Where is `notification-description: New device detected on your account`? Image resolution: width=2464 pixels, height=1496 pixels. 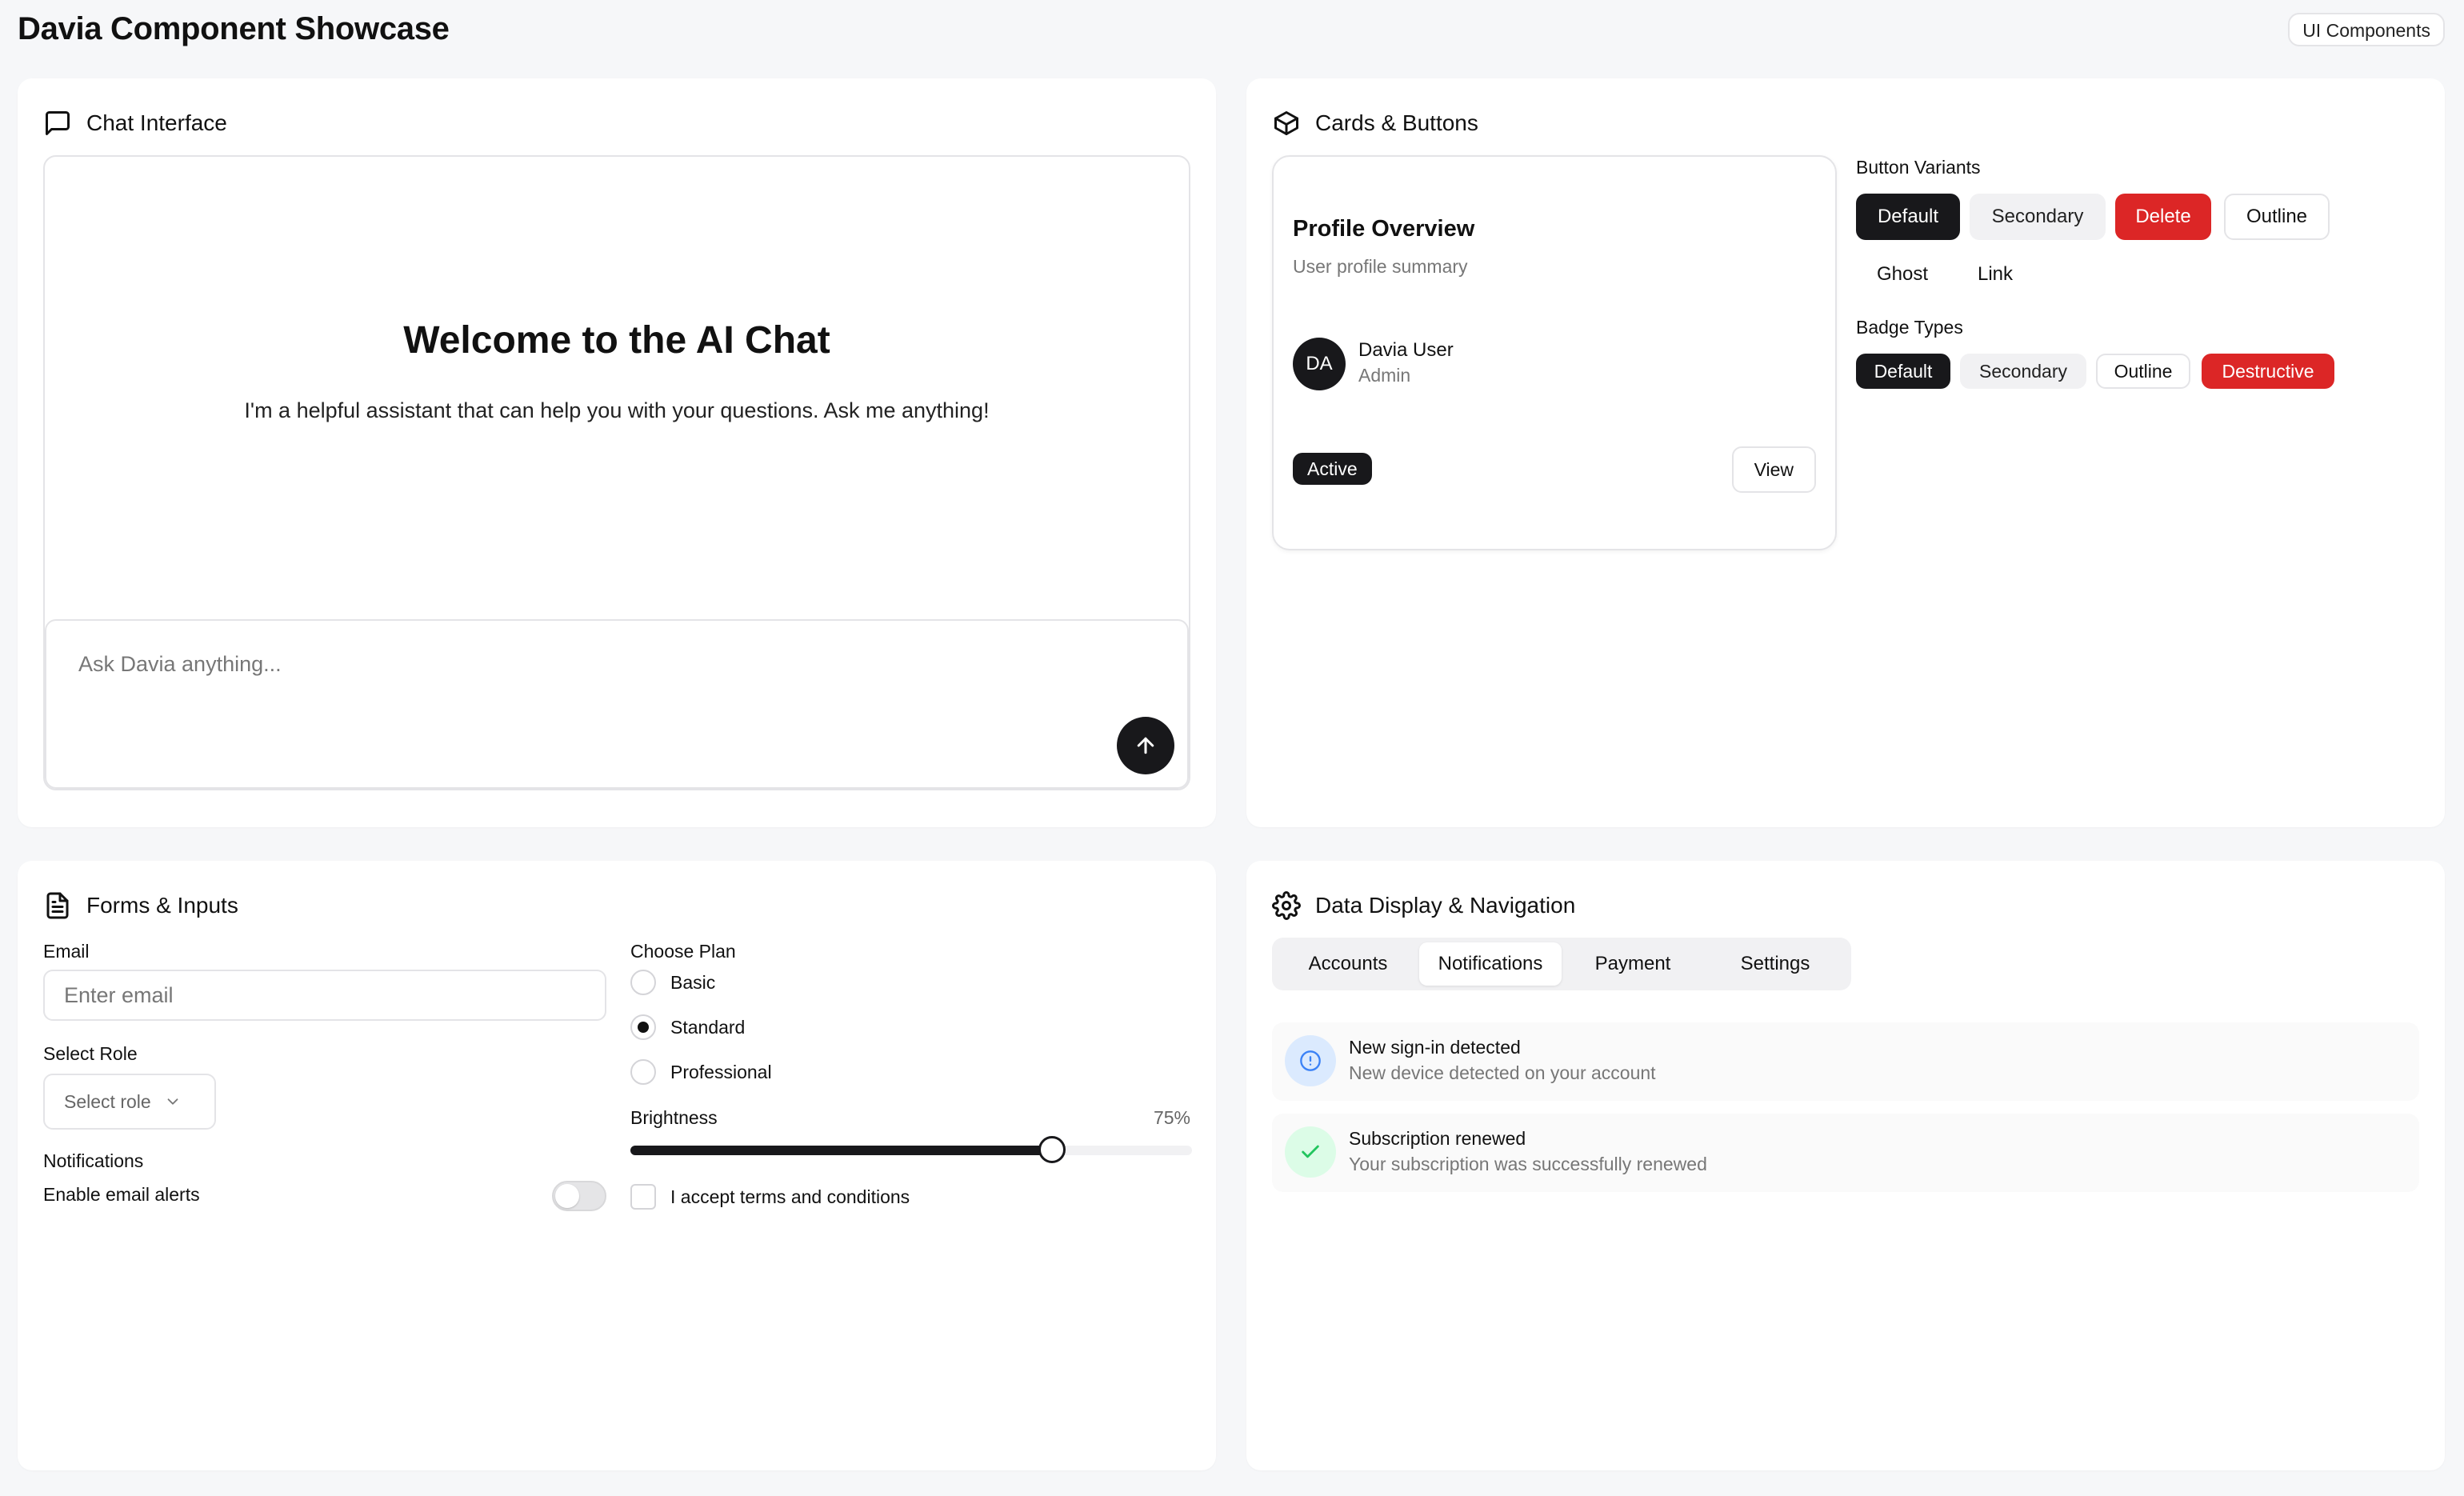
notification-description: New device detected on your account is located at coordinates (1502, 1072).